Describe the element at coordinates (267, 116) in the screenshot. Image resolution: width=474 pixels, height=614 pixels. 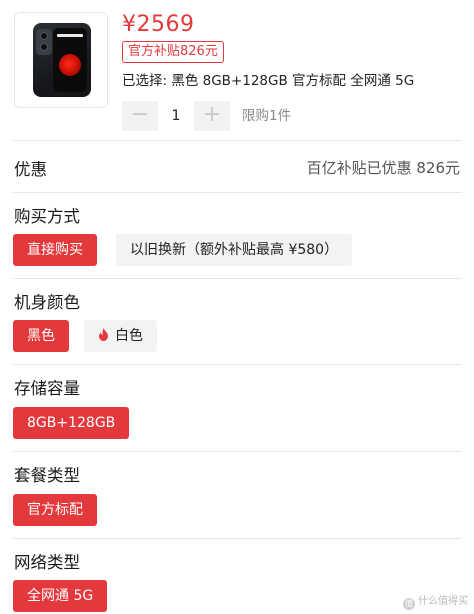
I see `purchase-limit: 限购1件` at that location.